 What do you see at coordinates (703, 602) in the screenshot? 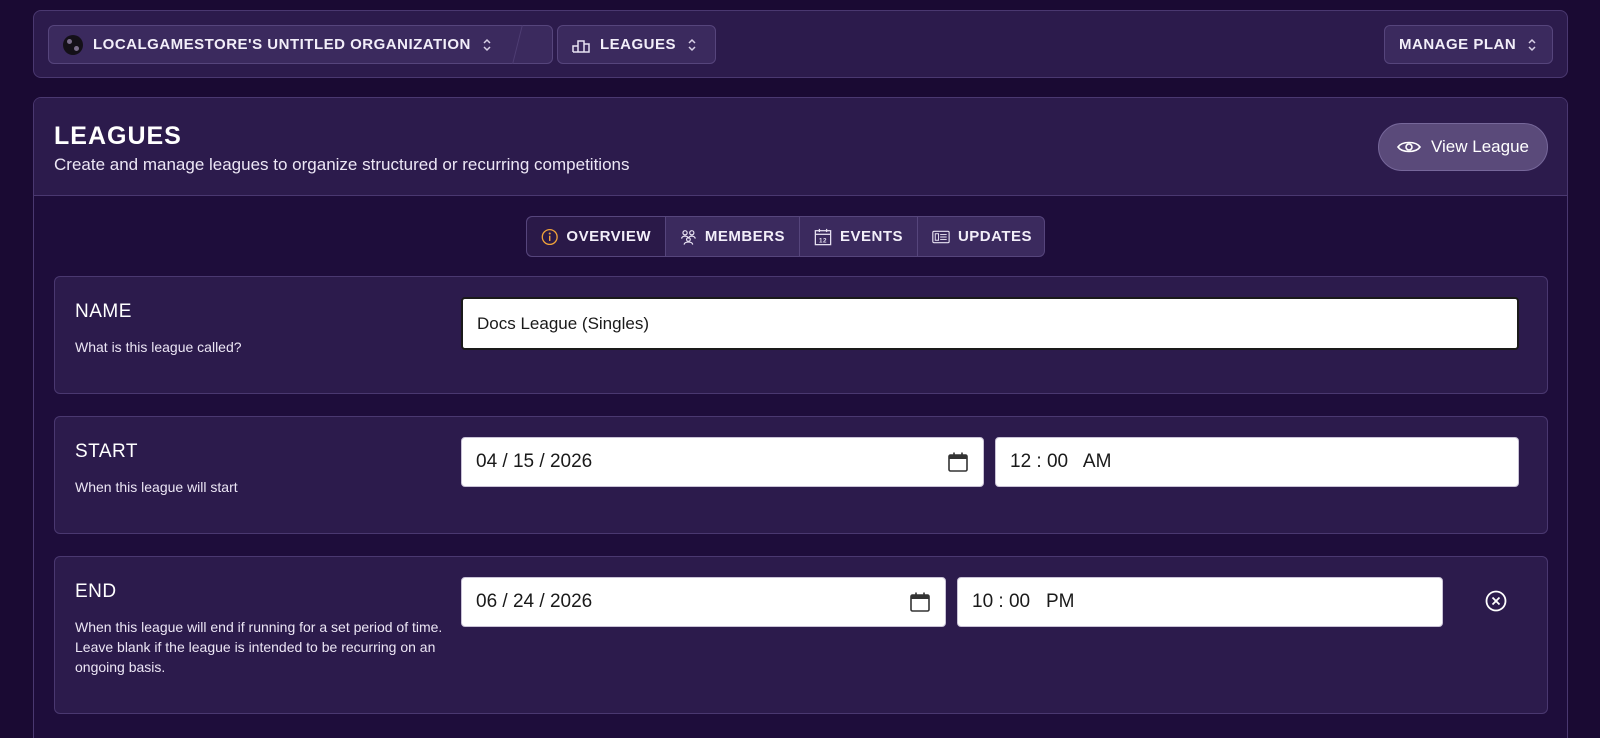
I see `end-date-input: 06 / 24 / 2026` at bounding box center [703, 602].